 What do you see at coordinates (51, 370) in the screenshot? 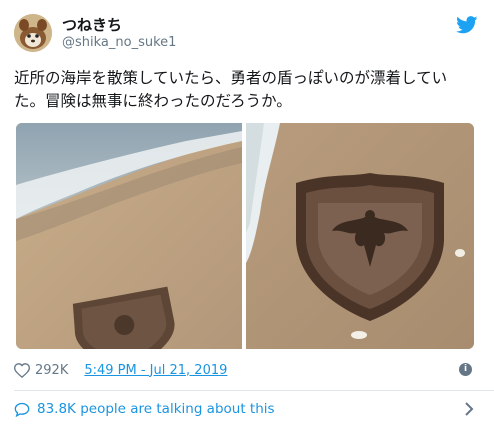
I see `like-count: 292K` at bounding box center [51, 370].